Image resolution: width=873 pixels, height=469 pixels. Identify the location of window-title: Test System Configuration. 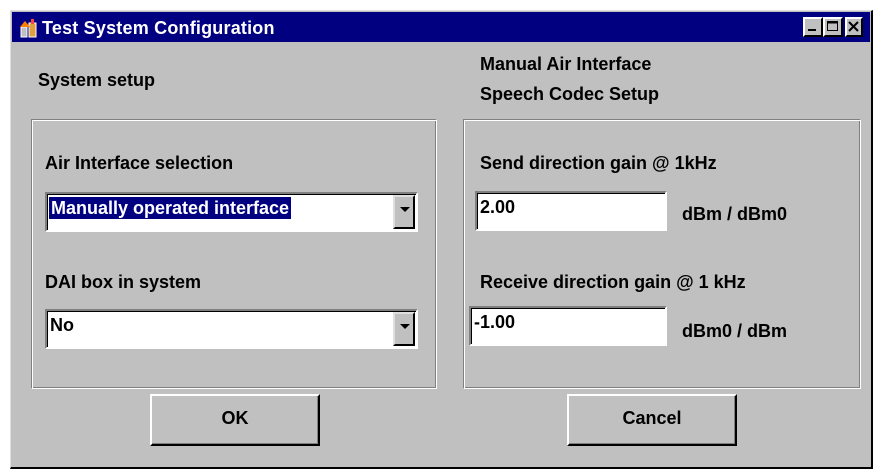
(158, 28).